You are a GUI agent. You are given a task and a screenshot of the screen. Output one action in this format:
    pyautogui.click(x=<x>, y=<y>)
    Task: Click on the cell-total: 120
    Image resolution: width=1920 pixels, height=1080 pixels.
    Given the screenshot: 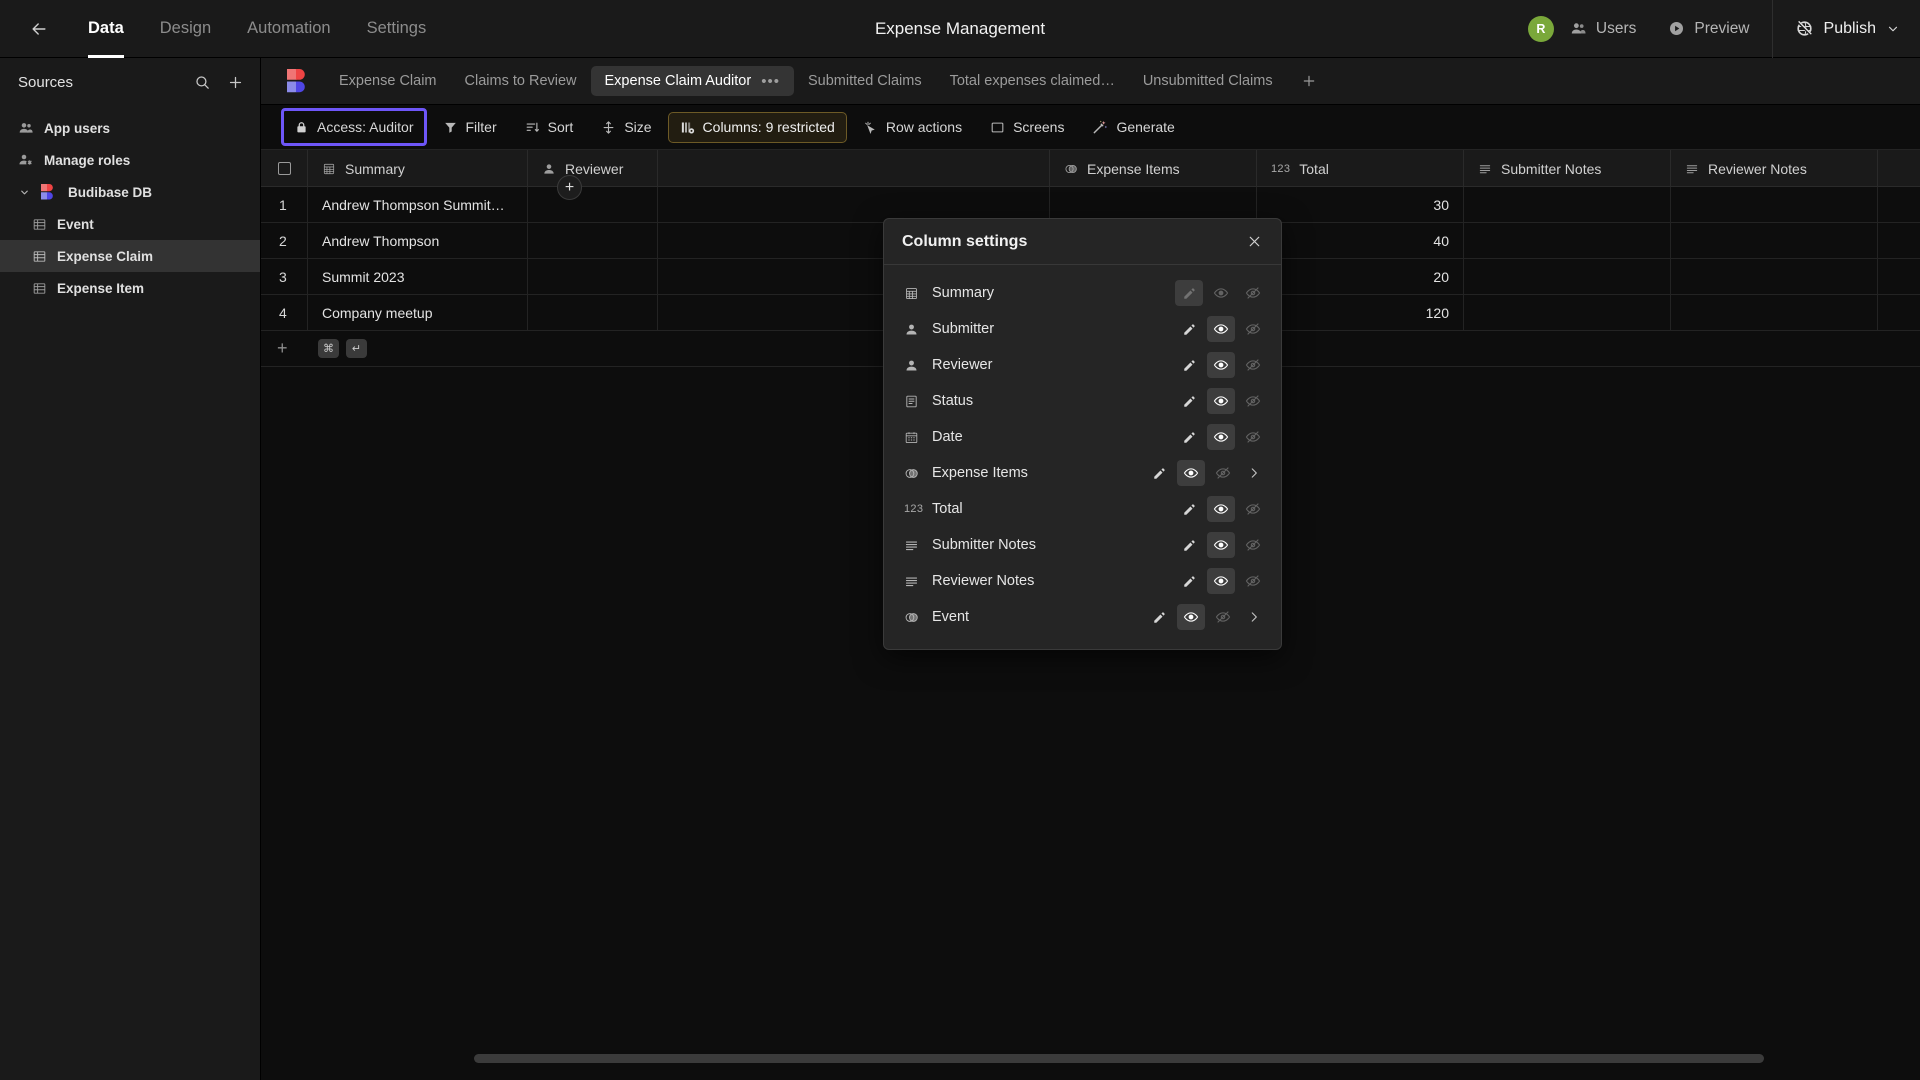 What is the action you would take?
    pyautogui.click(x=1360, y=313)
    